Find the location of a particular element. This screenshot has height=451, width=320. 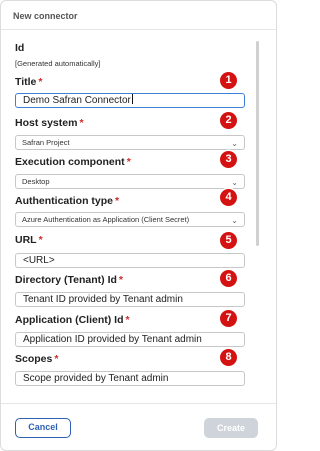

header-divider is located at coordinates (138, 29).